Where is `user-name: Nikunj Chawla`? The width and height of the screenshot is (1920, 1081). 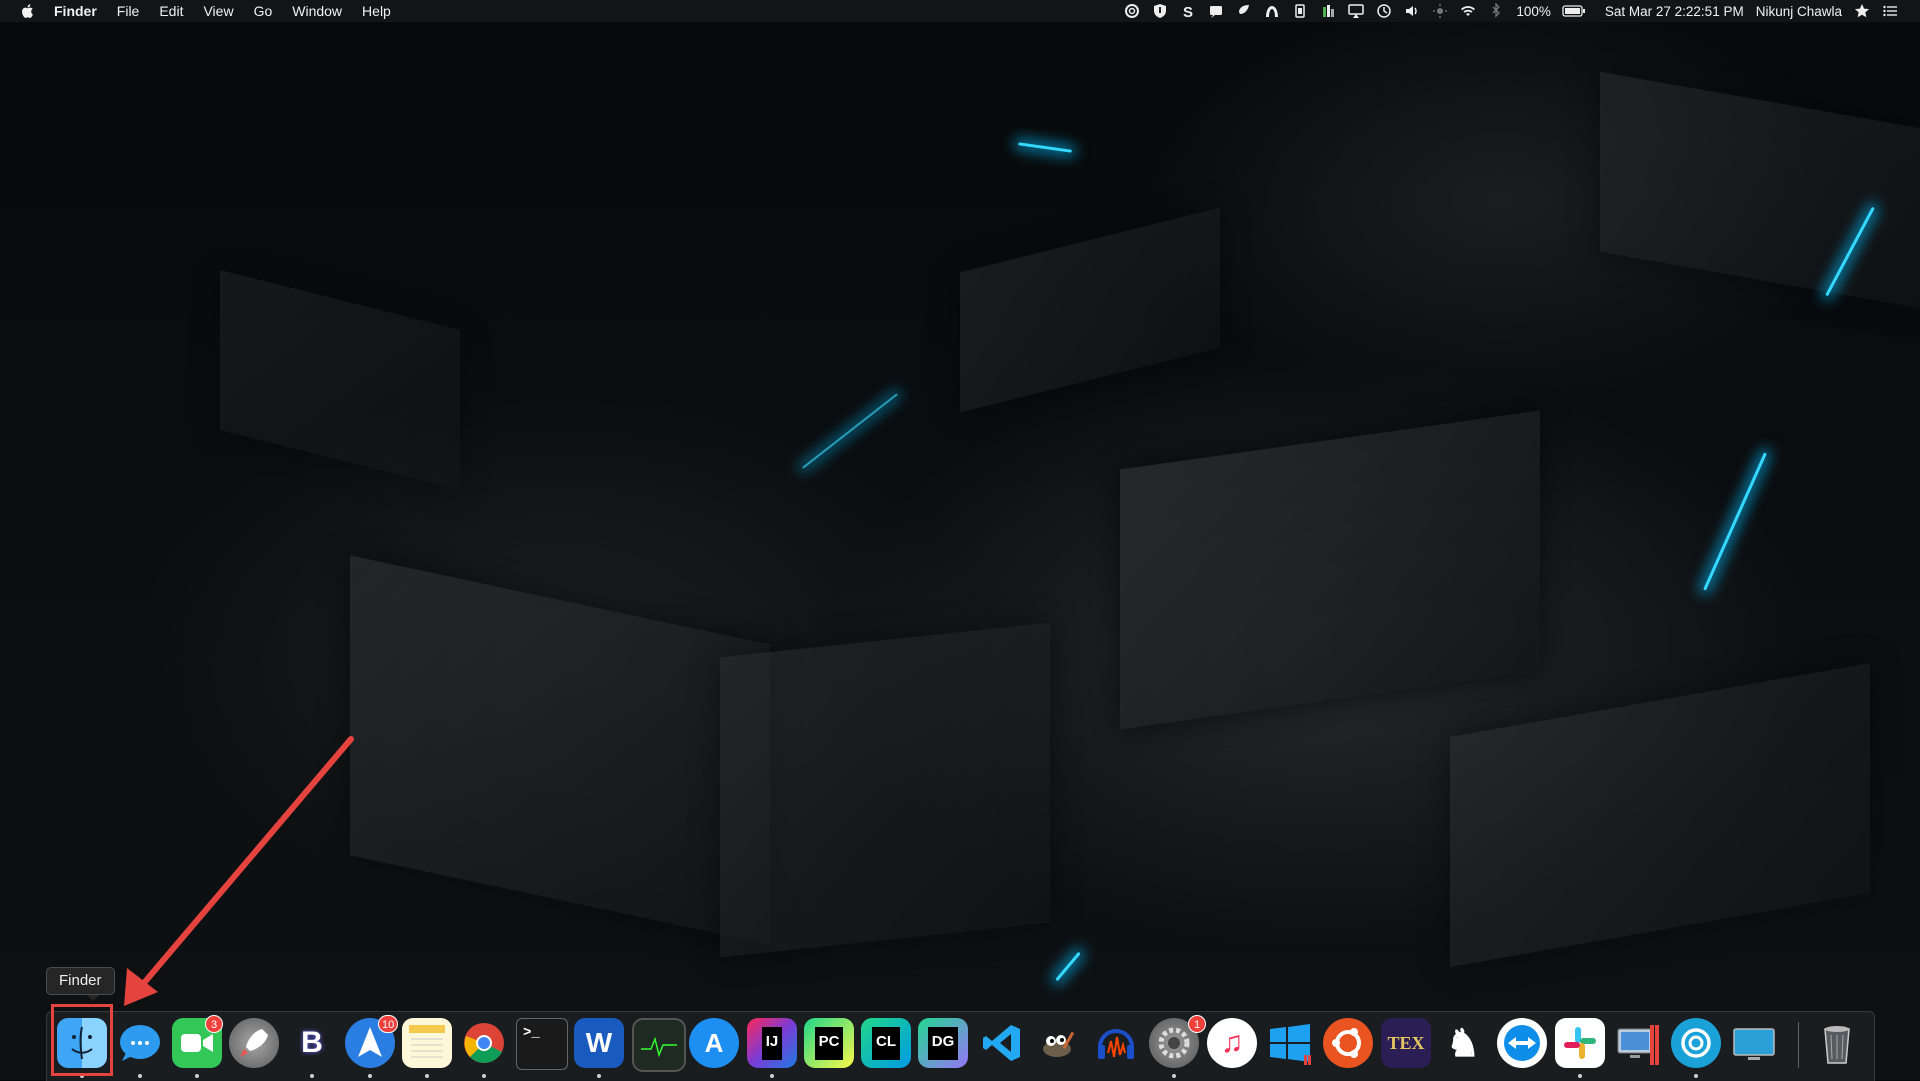 user-name: Nikunj Chawla is located at coordinates (1799, 11).